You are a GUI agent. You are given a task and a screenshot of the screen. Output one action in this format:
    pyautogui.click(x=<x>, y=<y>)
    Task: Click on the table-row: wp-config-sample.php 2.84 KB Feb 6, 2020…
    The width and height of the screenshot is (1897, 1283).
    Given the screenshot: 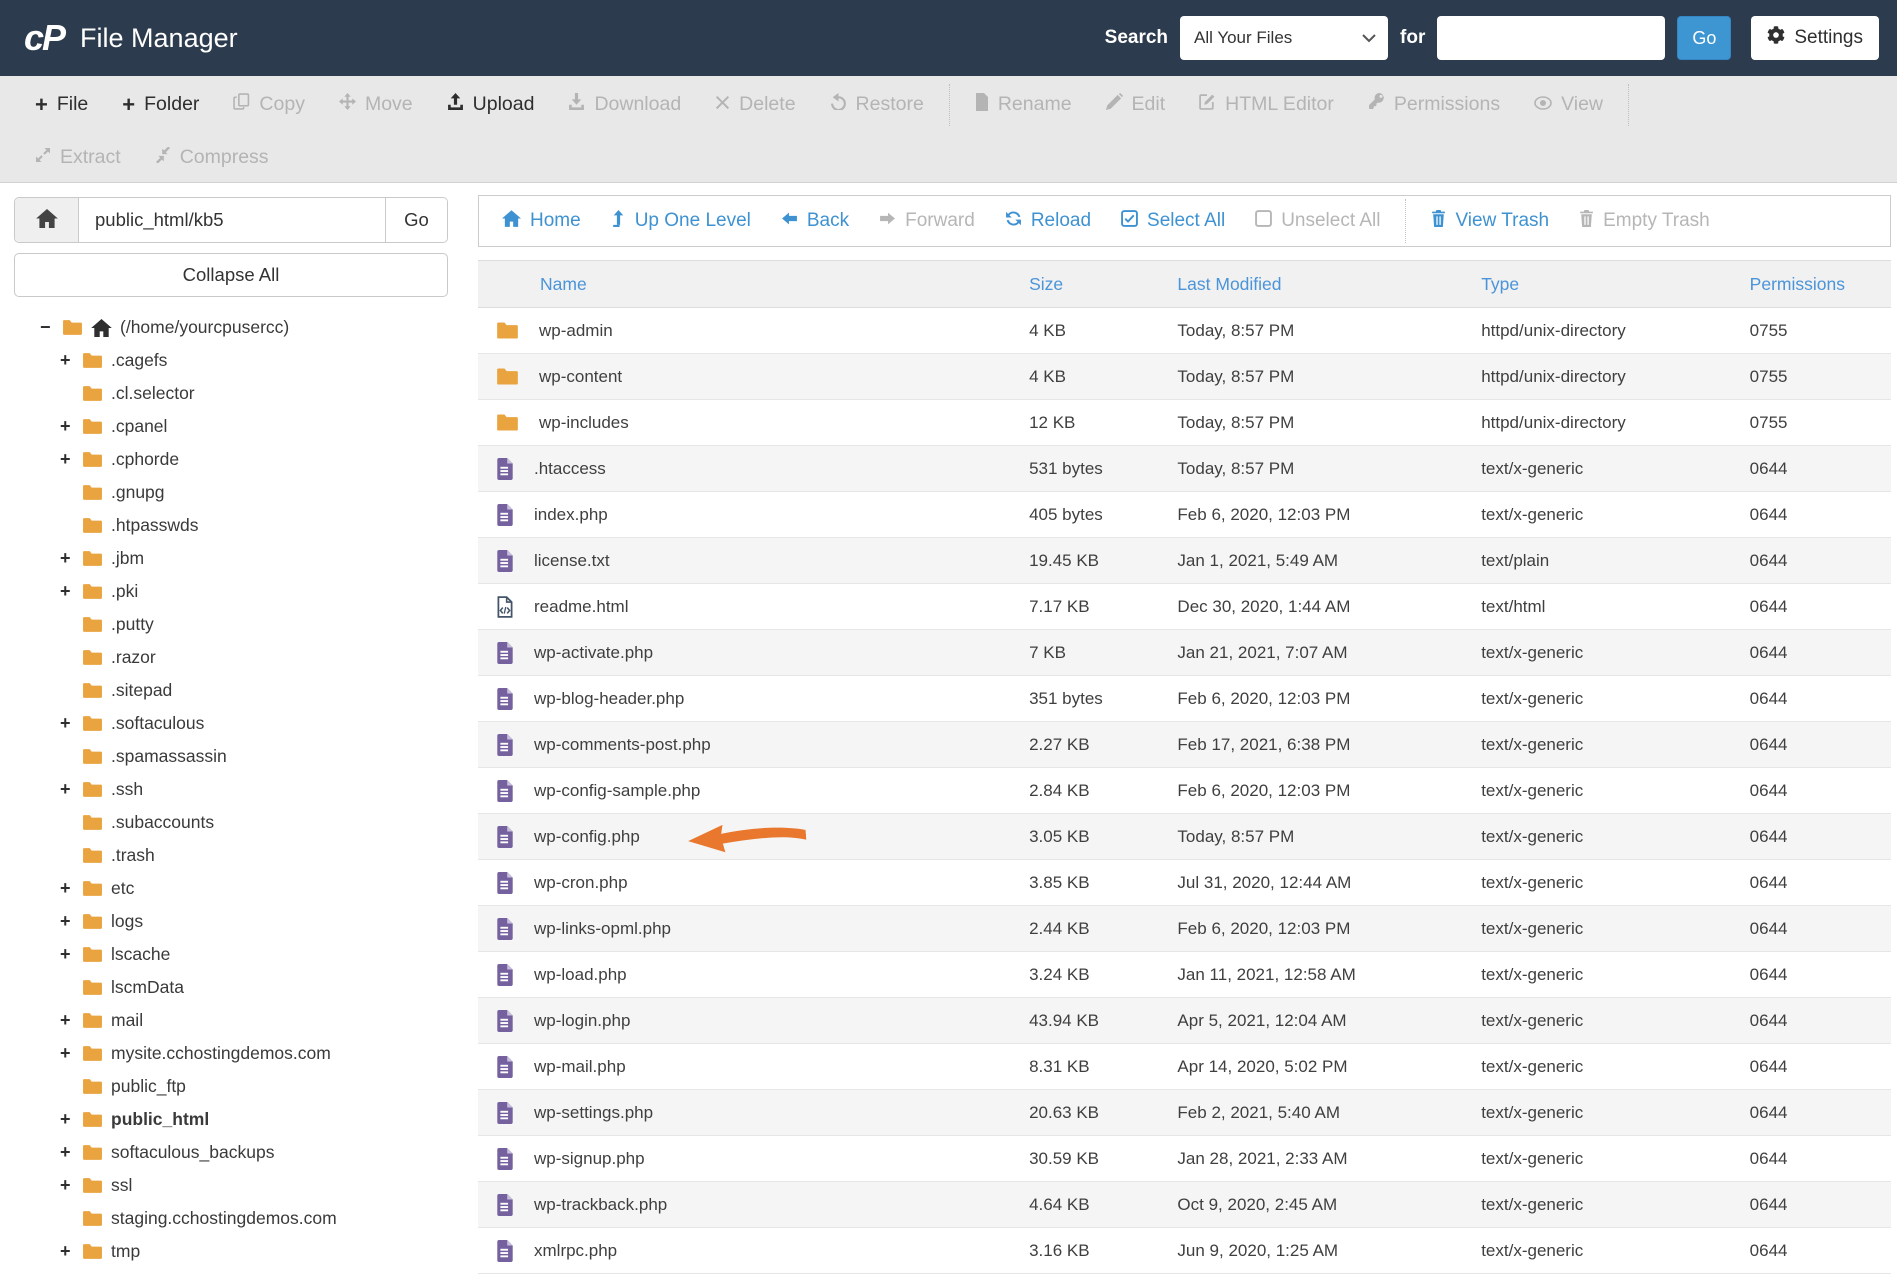 What is the action you would take?
    pyautogui.click(x=1184, y=791)
    